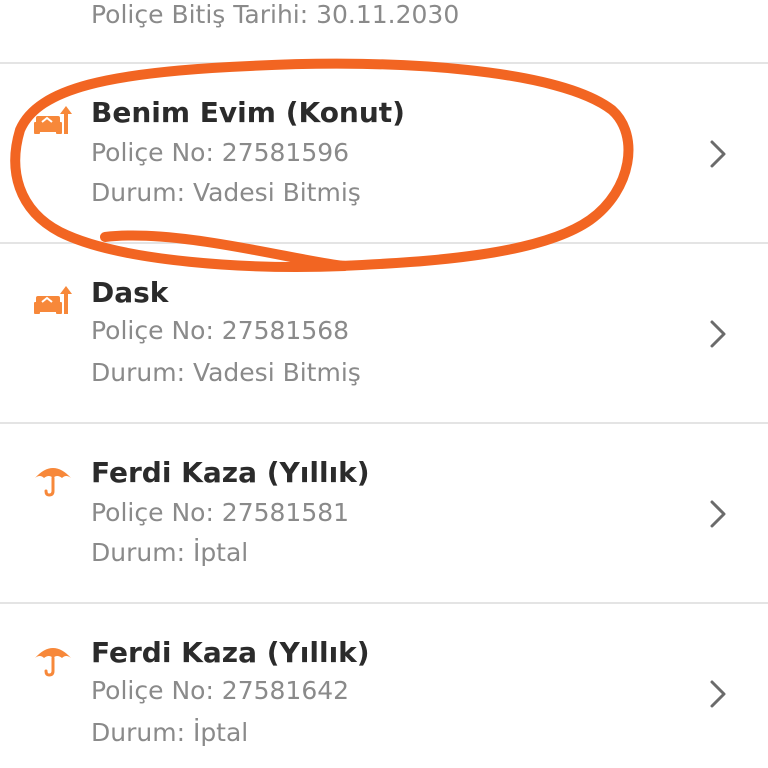 The height and width of the screenshot is (768, 768). What do you see at coordinates (220, 330) in the screenshot?
I see `policy-number: Poliçe No: 27581568` at bounding box center [220, 330].